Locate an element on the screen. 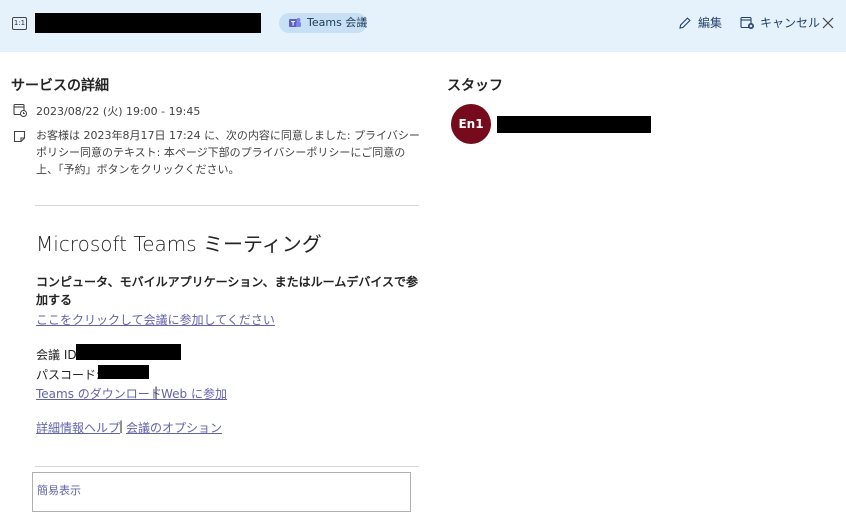 This screenshot has width=846, height=512. note-icon is located at coordinates (19, 136).